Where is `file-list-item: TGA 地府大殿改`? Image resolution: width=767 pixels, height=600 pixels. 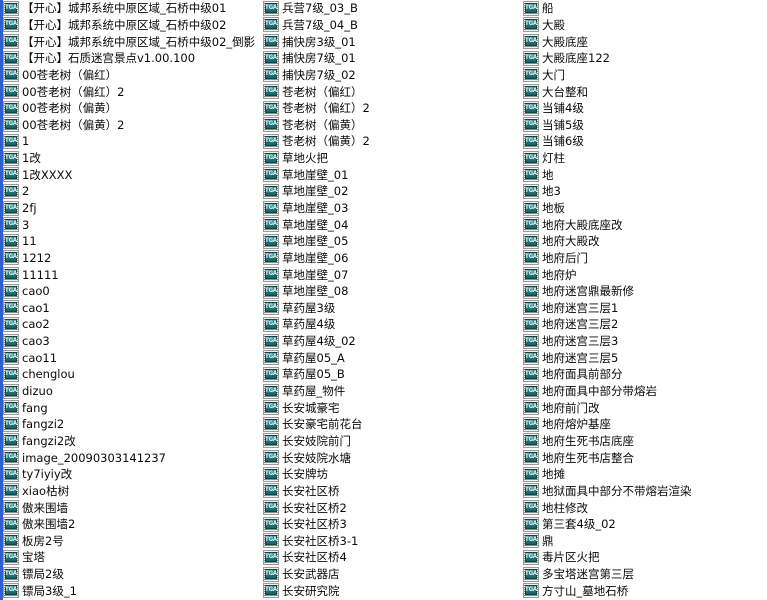
file-list-item: TGA 地府大殿改 is located at coordinates (643, 241).